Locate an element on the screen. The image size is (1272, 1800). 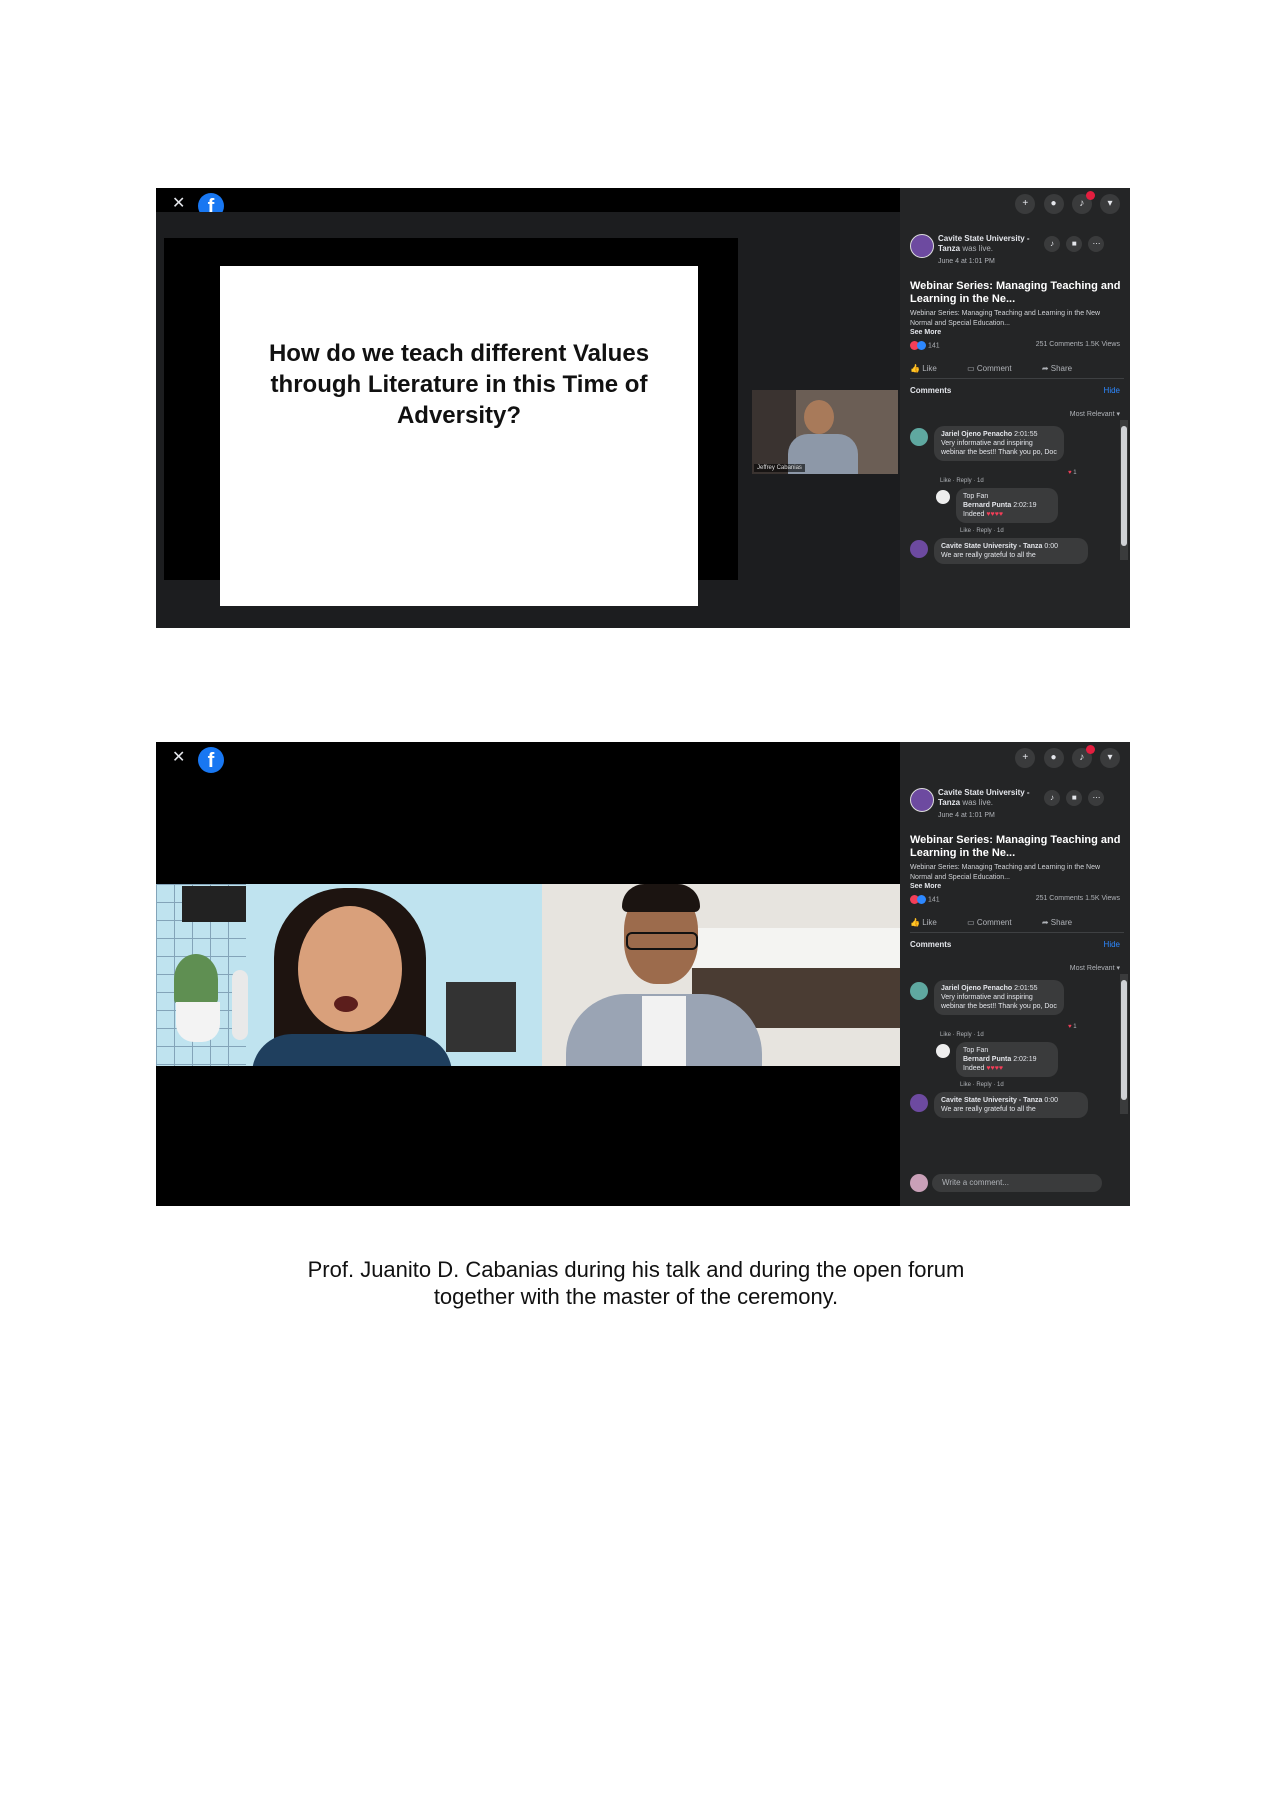
dual-video-feed is located at coordinates (528, 975).